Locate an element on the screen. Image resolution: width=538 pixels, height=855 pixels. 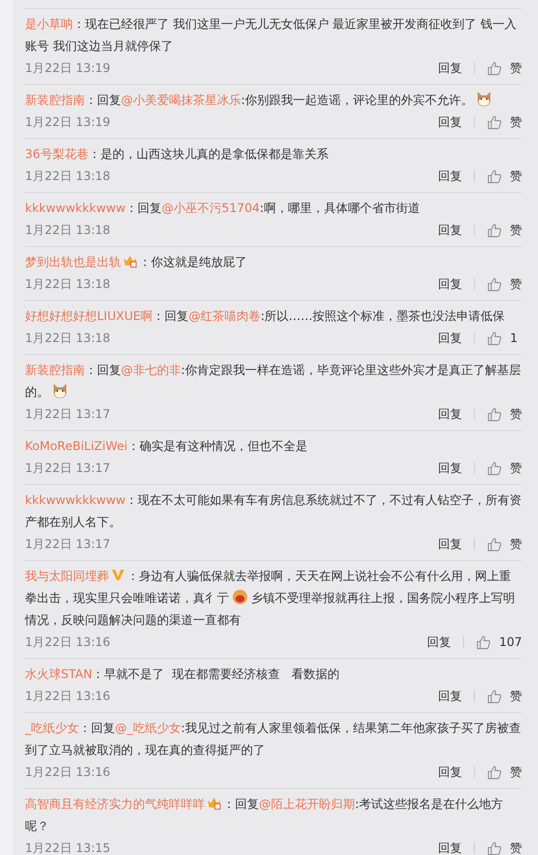
like-count: 1 is located at coordinates (516, 338).